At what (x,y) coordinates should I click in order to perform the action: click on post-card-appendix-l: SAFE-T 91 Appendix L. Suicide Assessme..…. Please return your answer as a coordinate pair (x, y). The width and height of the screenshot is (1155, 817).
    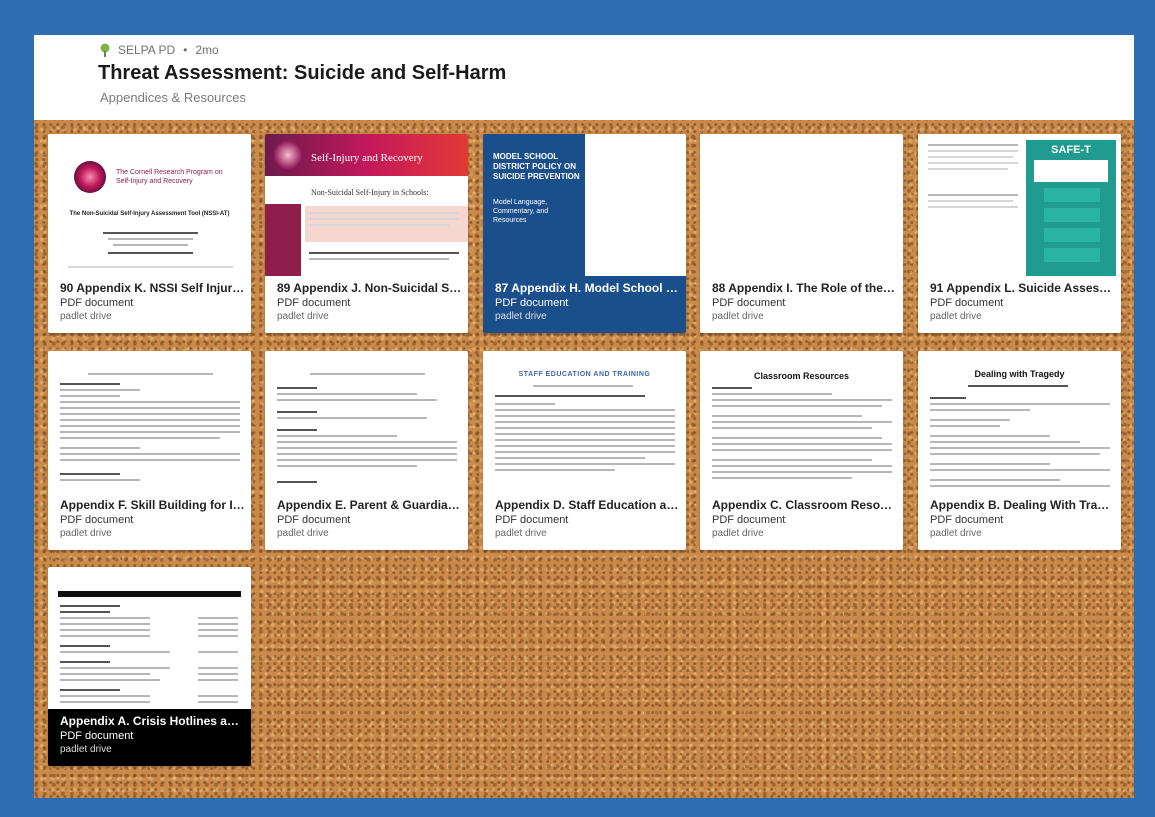
    Looking at the image, I should click on (1019, 233).